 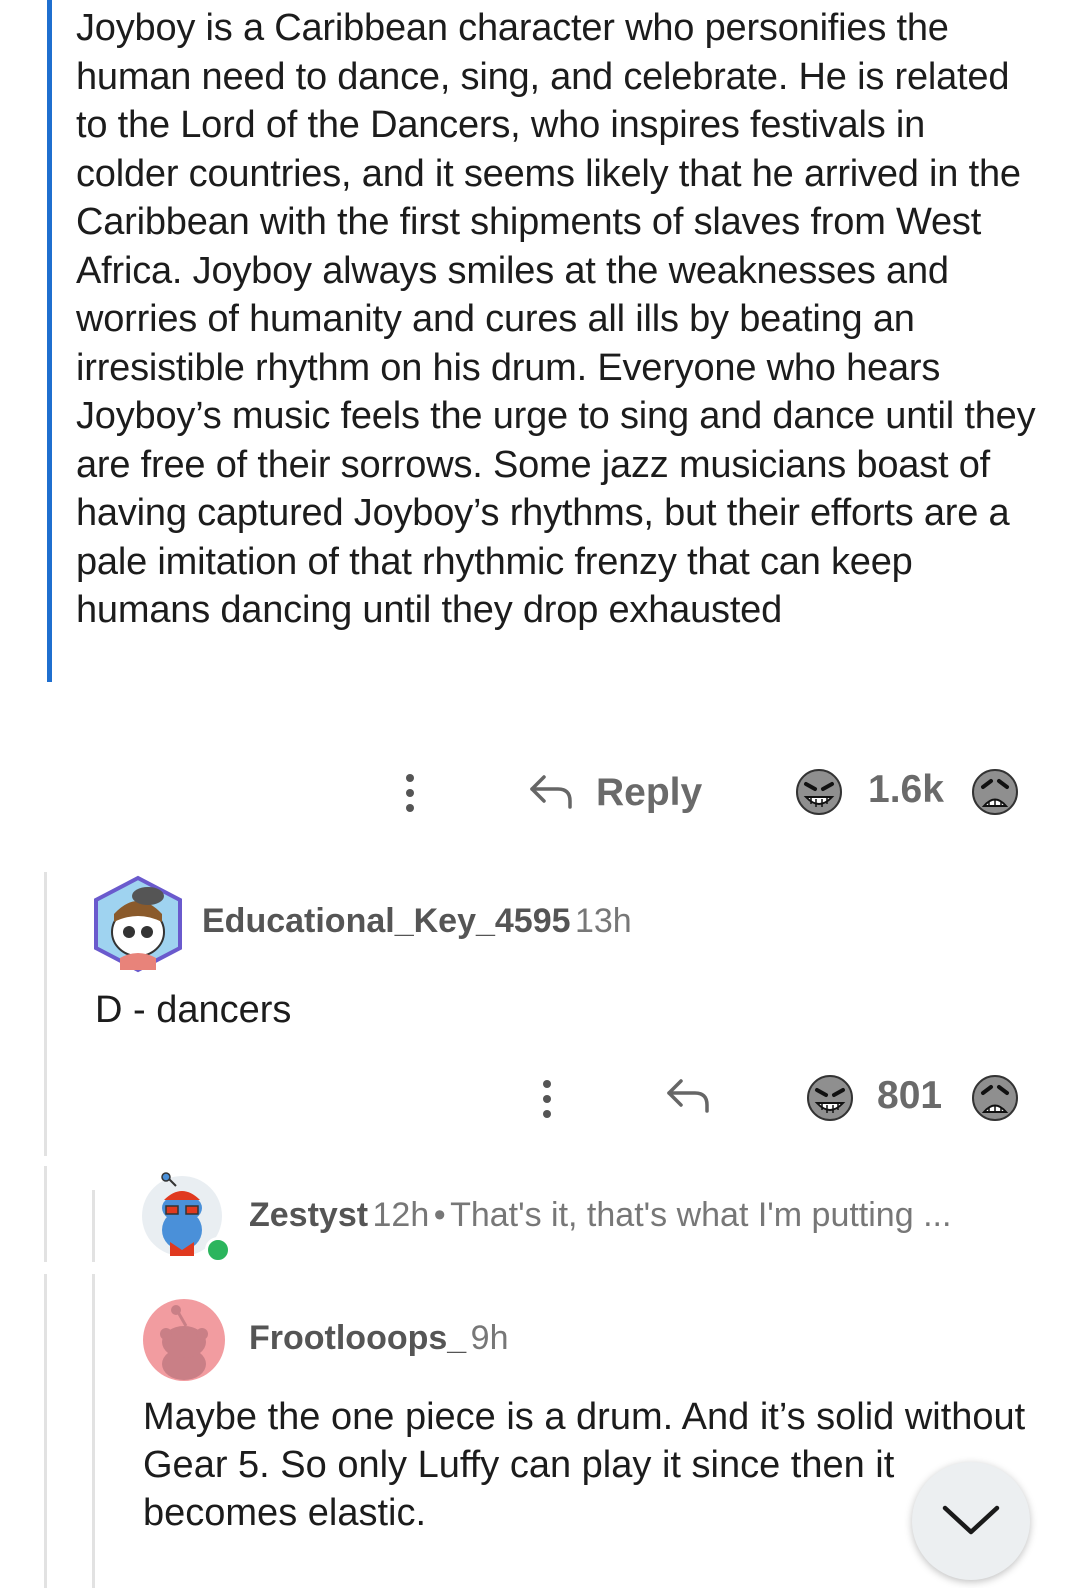 I want to click on comment-time: 12h, so click(x=401, y=1215).